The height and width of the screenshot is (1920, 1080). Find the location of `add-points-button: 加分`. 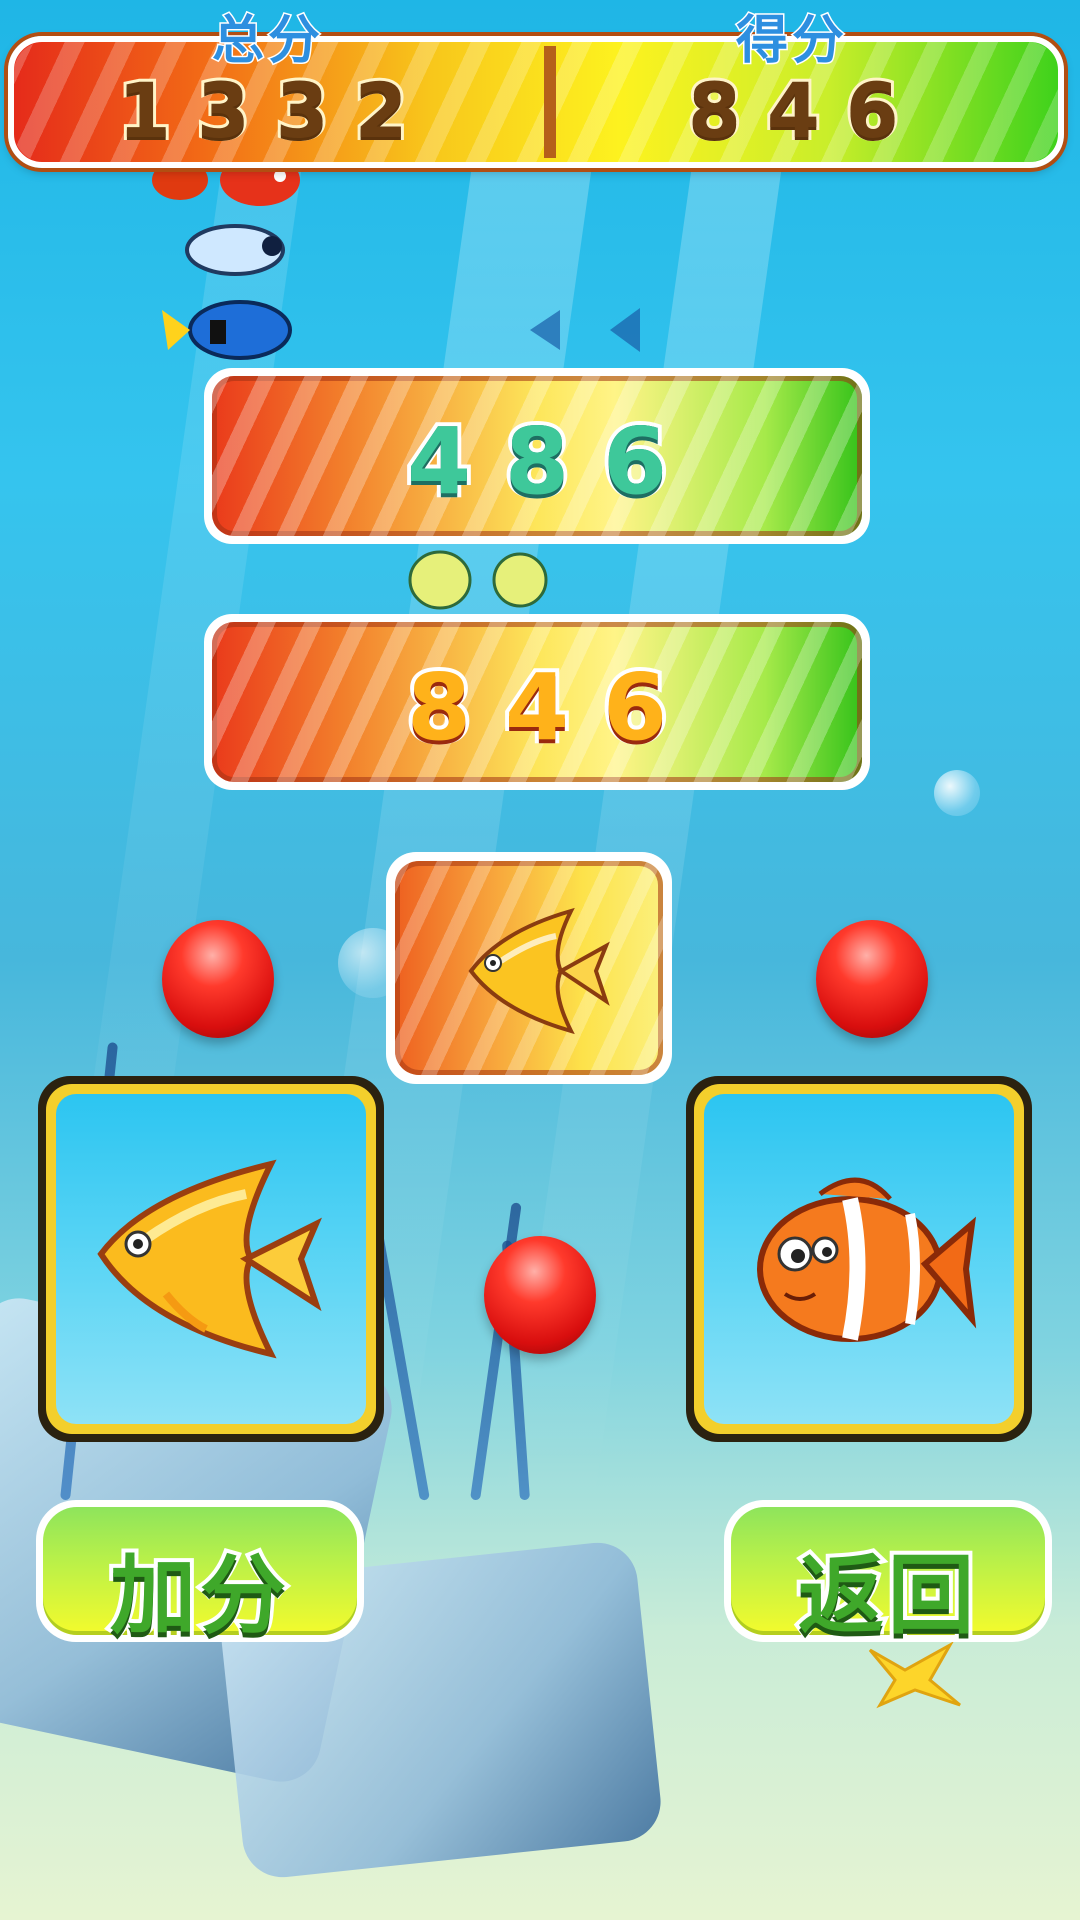

add-points-button: 加分 is located at coordinates (200, 1575).